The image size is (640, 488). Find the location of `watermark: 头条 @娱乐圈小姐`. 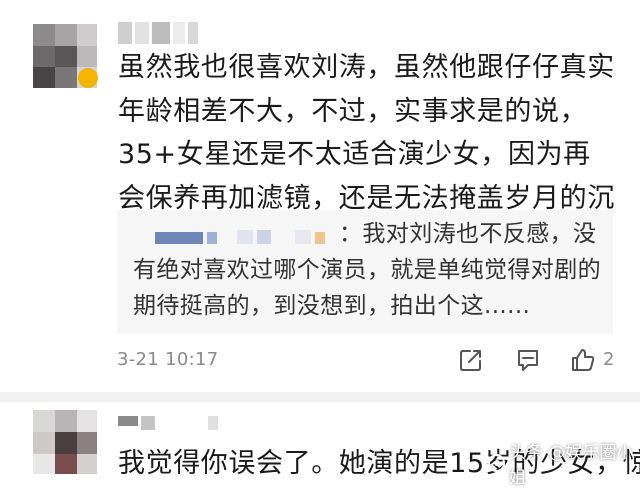

watermark: 头条 @娱乐圈小姐 is located at coordinates (564, 465).